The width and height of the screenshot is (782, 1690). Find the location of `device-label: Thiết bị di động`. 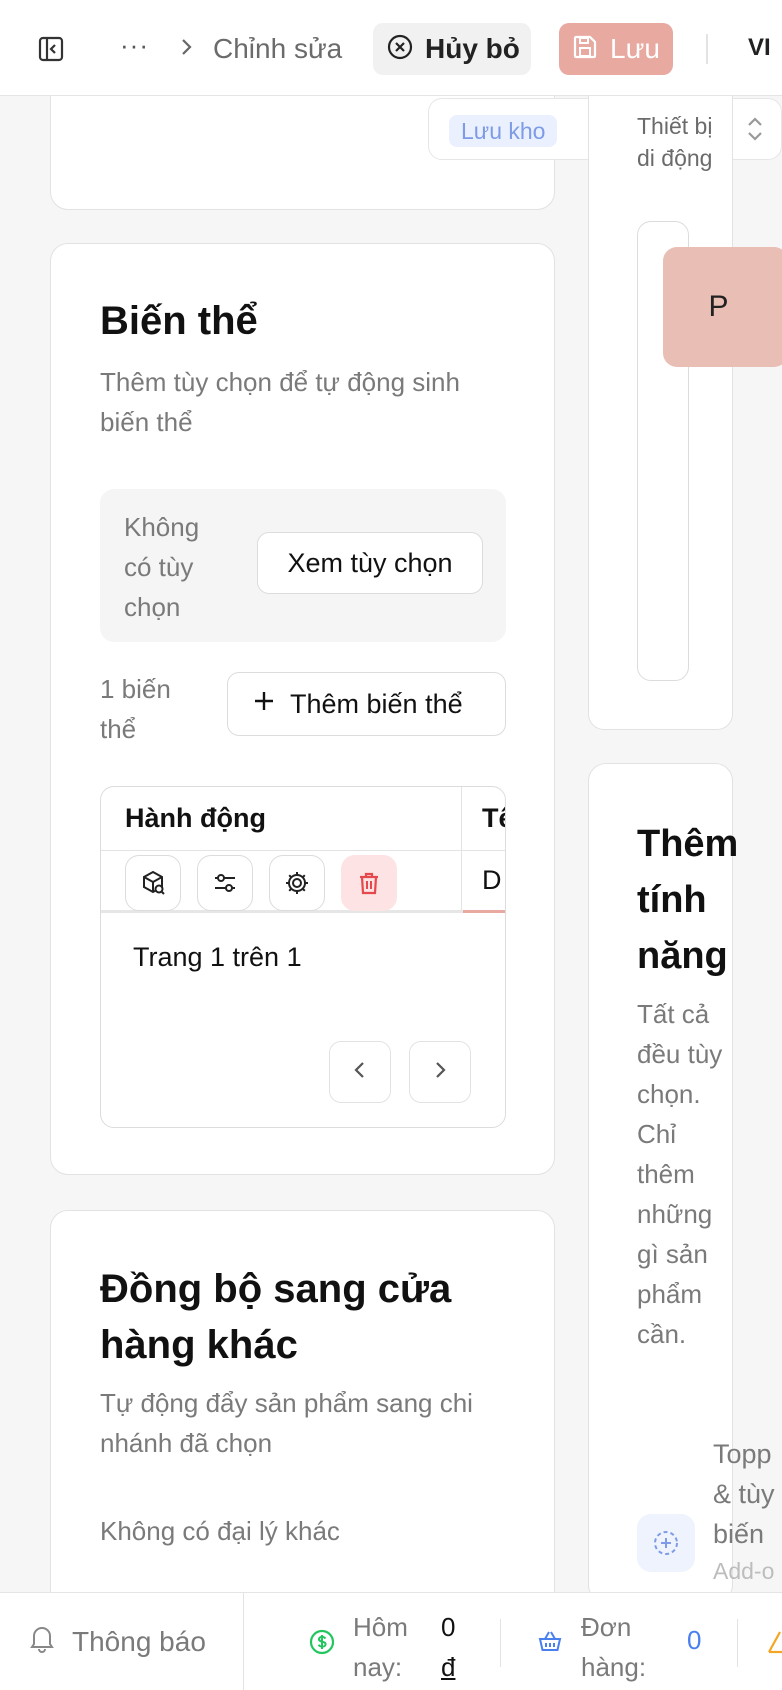

device-label: Thiết bị di động is located at coordinates (675, 142).